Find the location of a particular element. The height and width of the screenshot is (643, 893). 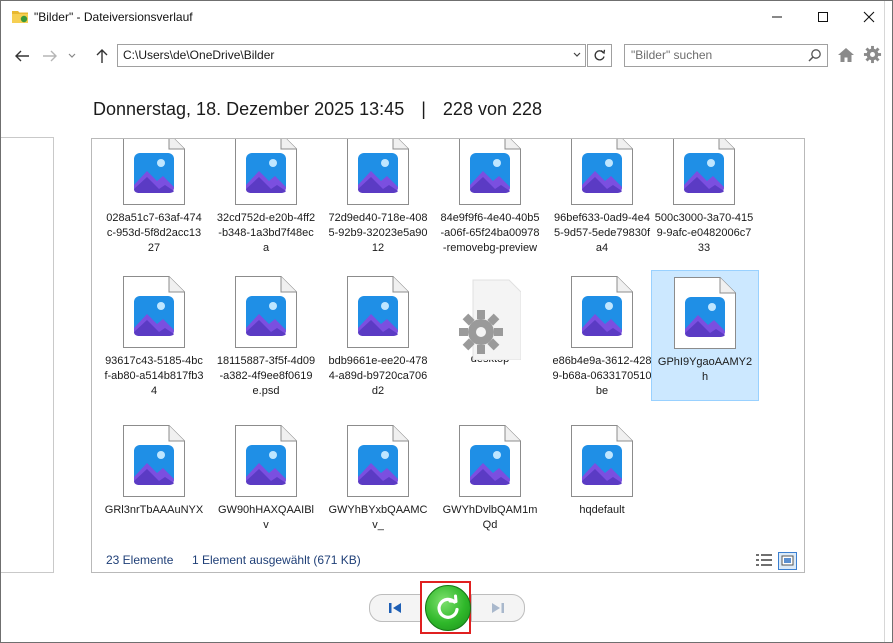

file-item: e86b4e9a-3612-4289-b68a-0633170510be is located at coordinates (602, 334).